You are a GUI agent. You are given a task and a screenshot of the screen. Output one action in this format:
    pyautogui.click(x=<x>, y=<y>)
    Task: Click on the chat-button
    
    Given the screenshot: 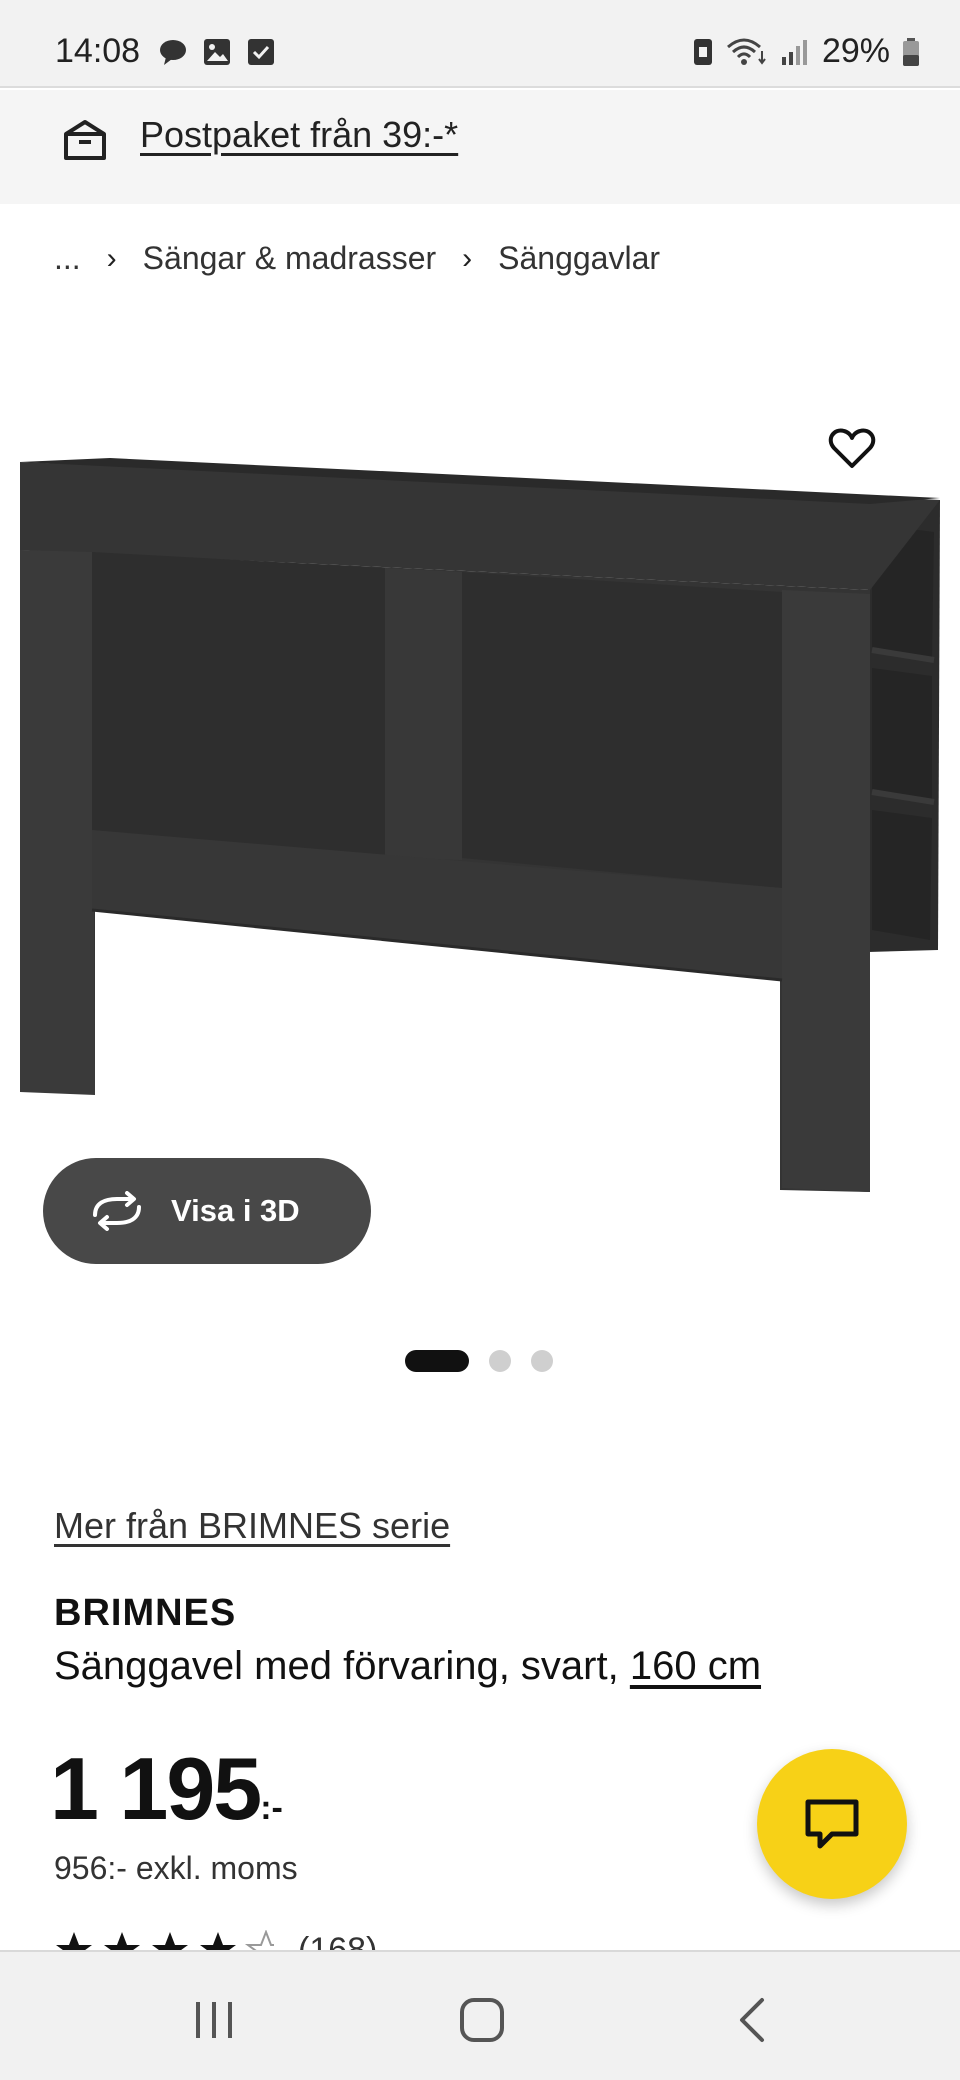 What is the action you would take?
    pyautogui.click(x=832, y=1824)
    